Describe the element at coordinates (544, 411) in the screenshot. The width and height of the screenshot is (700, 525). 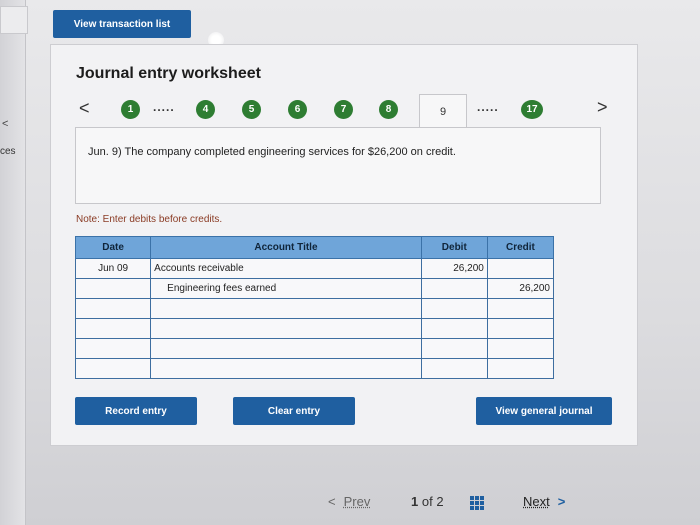
I see `view-general-journal-button: View general journal` at that location.